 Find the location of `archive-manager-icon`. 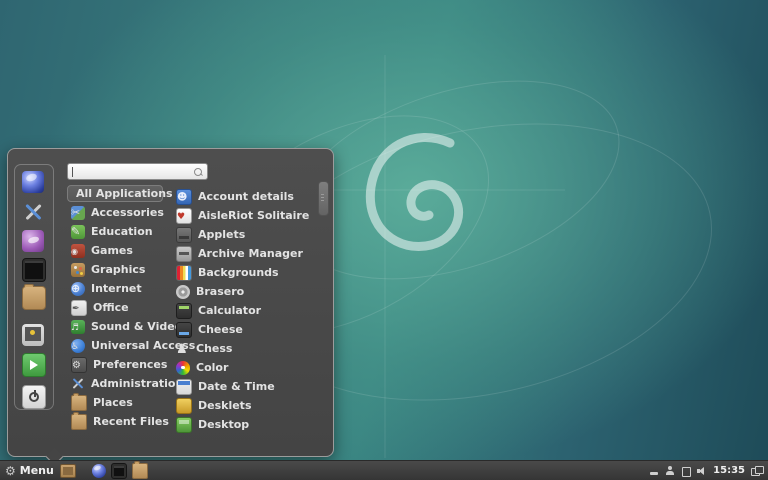

archive-manager-icon is located at coordinates (184, 253).